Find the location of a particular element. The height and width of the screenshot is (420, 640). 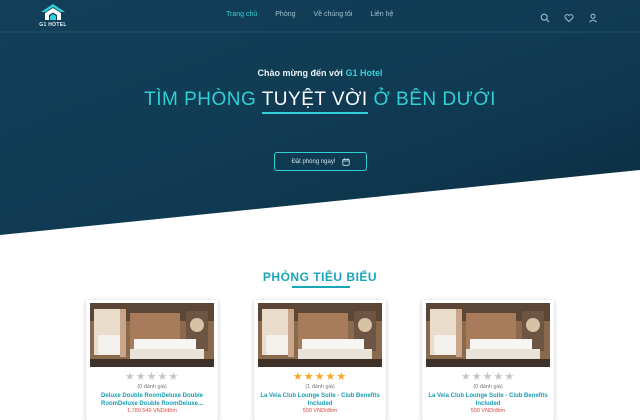

featured-rooms-underline is located at coordinates (321, 287).